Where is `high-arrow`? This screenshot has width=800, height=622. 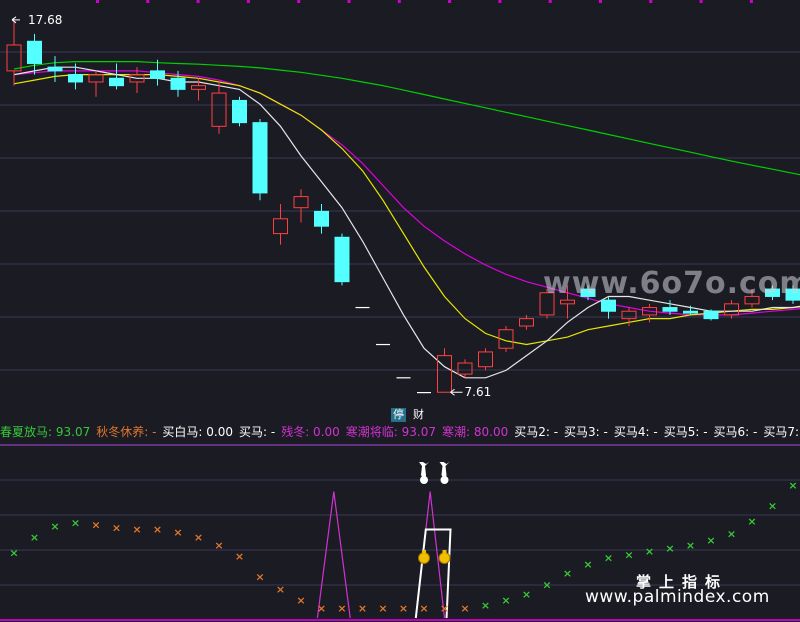
high-arrow is located at coordinates (15, 20).